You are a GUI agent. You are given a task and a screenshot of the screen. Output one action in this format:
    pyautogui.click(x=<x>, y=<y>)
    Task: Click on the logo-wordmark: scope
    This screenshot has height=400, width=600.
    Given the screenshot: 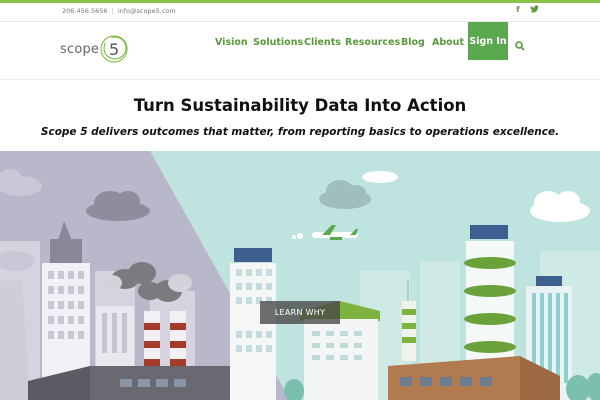 What is the action you would take?
    pyautogui.click(x=80, y=49)
    